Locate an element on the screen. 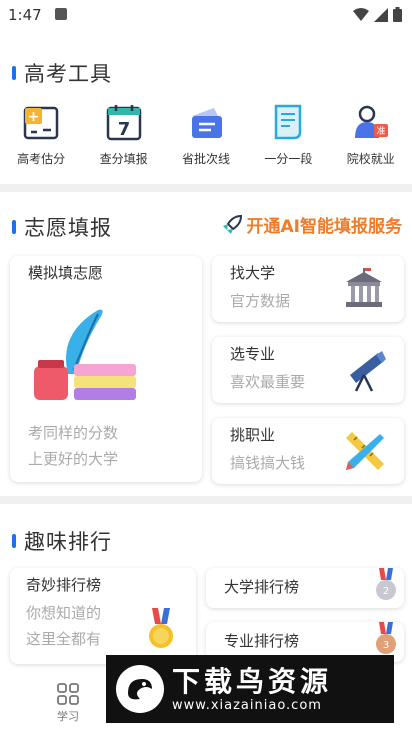 The width and height of the screenshot is (412, 734). bird-logo-icon is located at coordinates (140, 689).